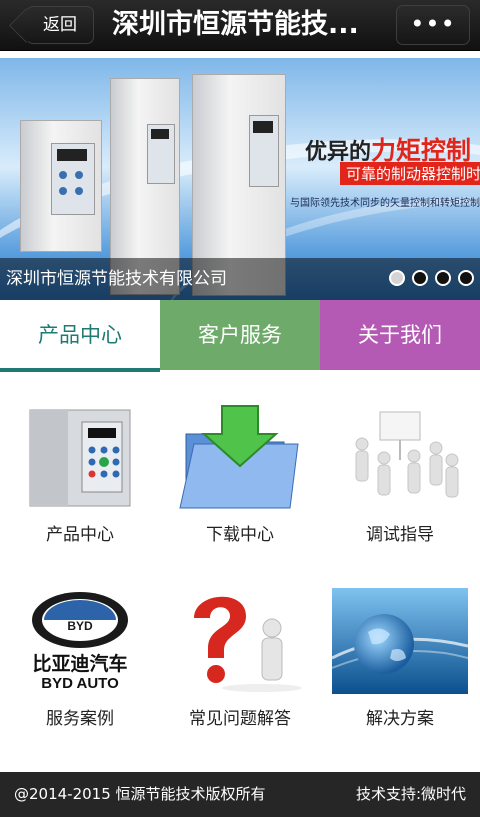  Describe the element at coordinates (240, 535) in the screenshot. I see `grid-label: 下载中心` at that location.